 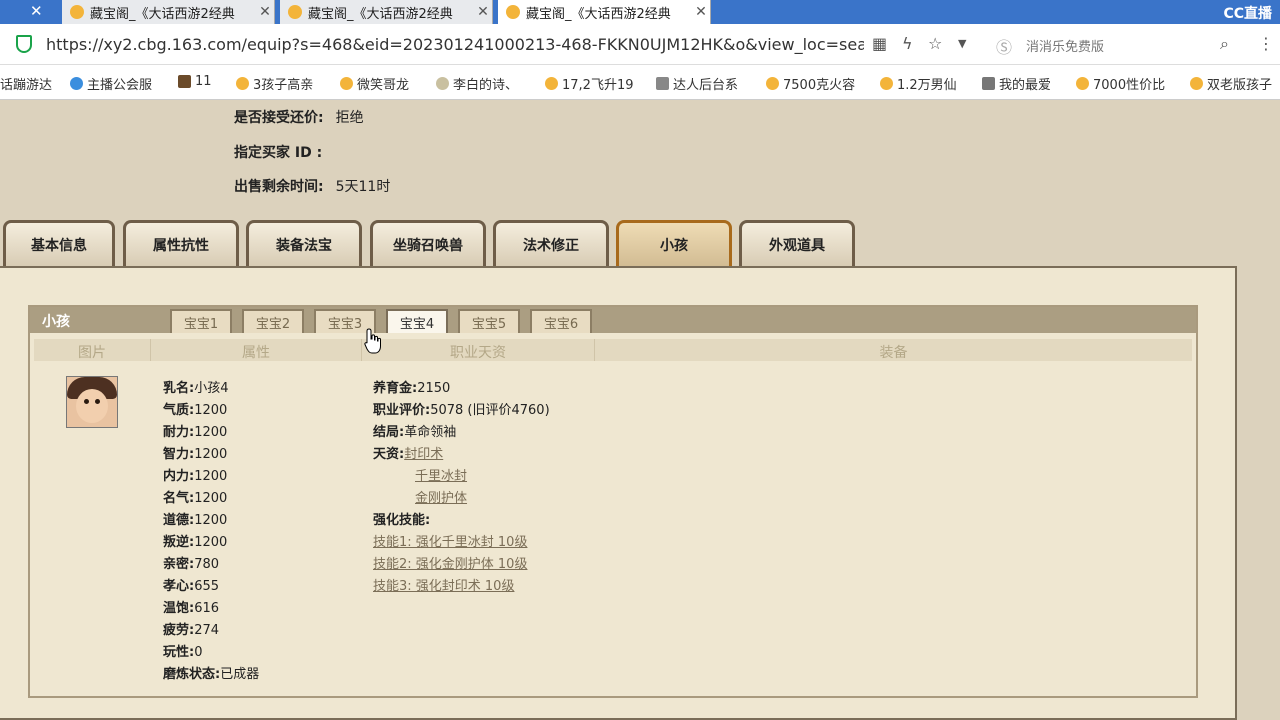 I want to click on column-header-attributes: 属性, so click(x=256, y=353).